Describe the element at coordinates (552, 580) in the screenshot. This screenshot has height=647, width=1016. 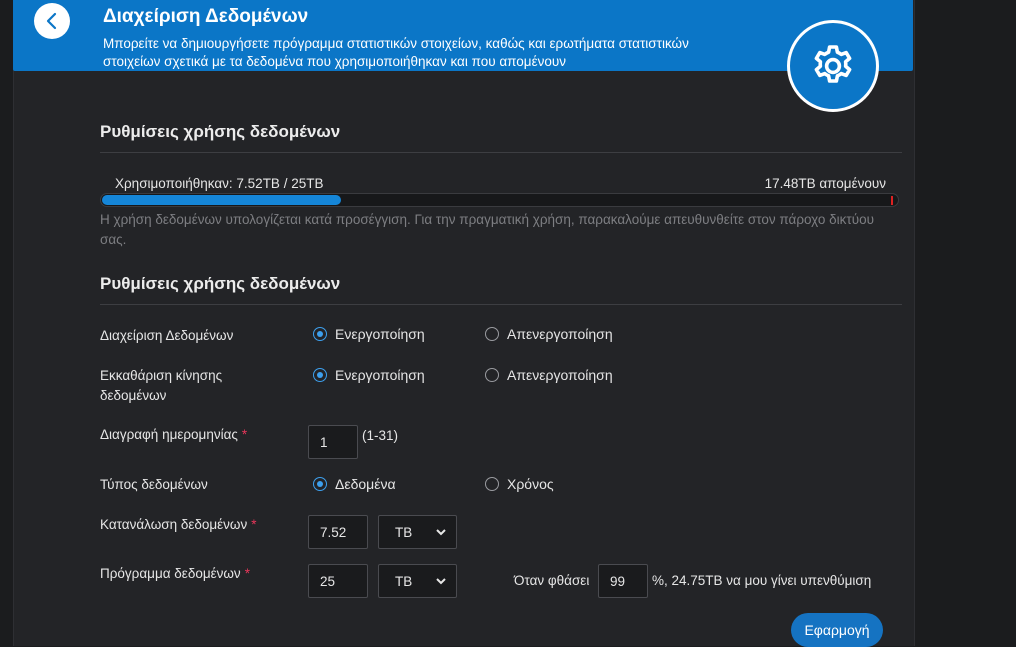
I see `reminder-prefix: Όταν φθάσει` at that location.